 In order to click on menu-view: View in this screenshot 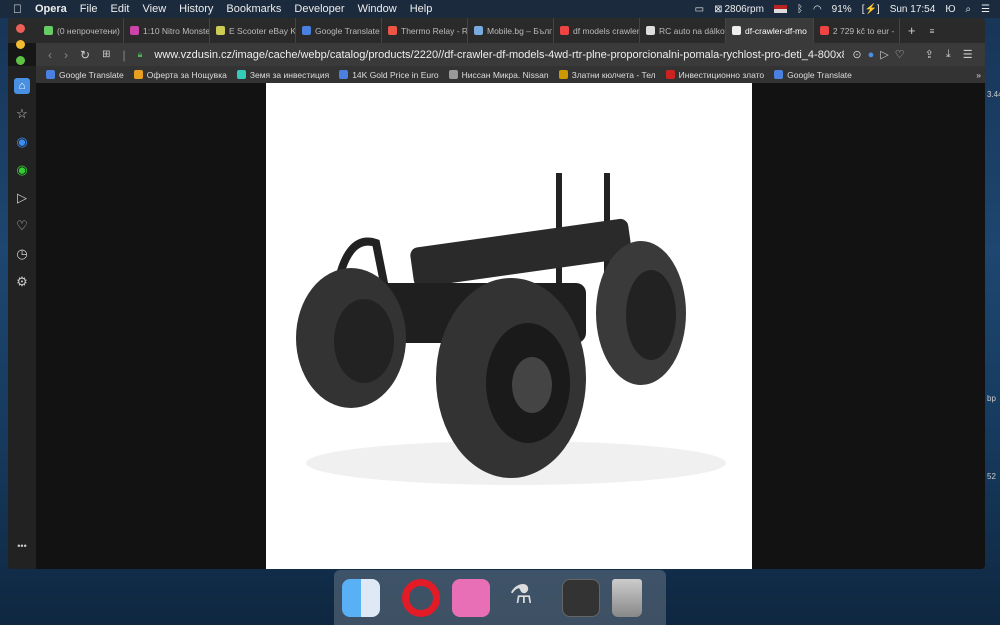, I will do `click(155, 9)`.